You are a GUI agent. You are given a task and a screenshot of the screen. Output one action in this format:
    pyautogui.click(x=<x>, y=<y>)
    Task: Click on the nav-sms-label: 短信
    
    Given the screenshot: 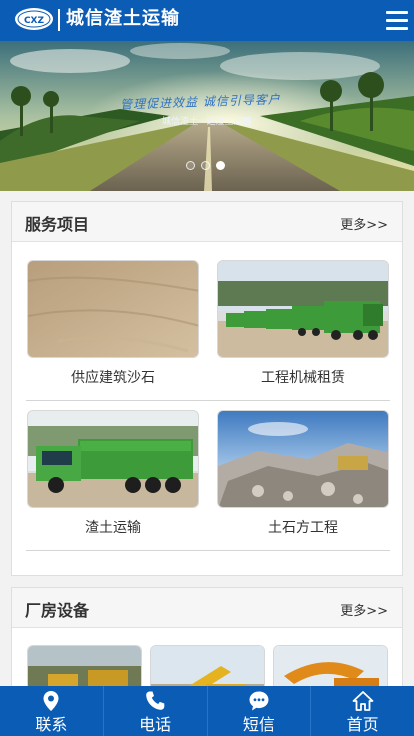 What is the action you would take?
    pyautogui.click(x=258, y=724)
    